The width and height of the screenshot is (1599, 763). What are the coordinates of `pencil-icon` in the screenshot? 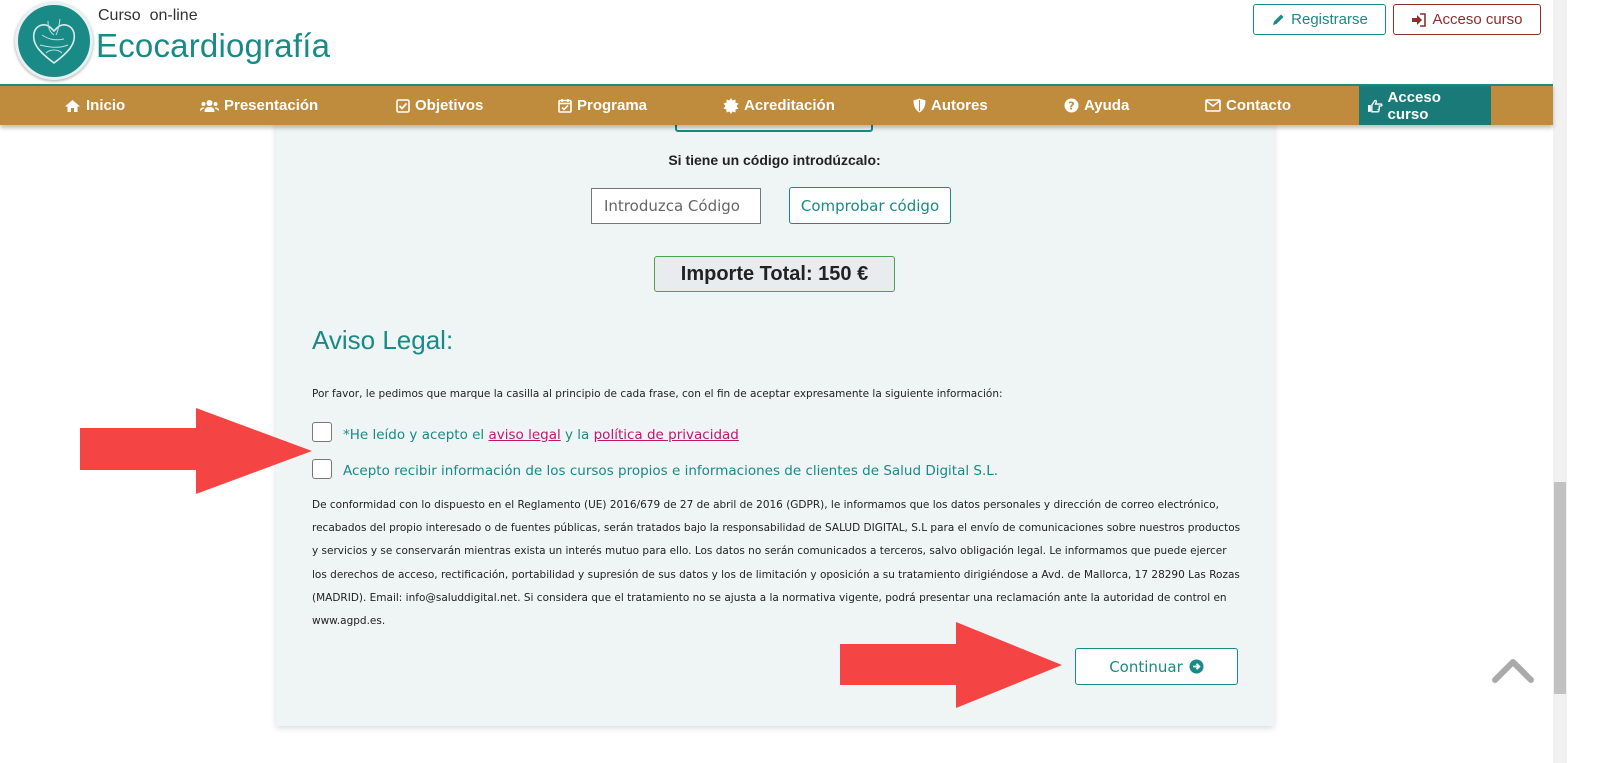 It's located at (1278, 19).